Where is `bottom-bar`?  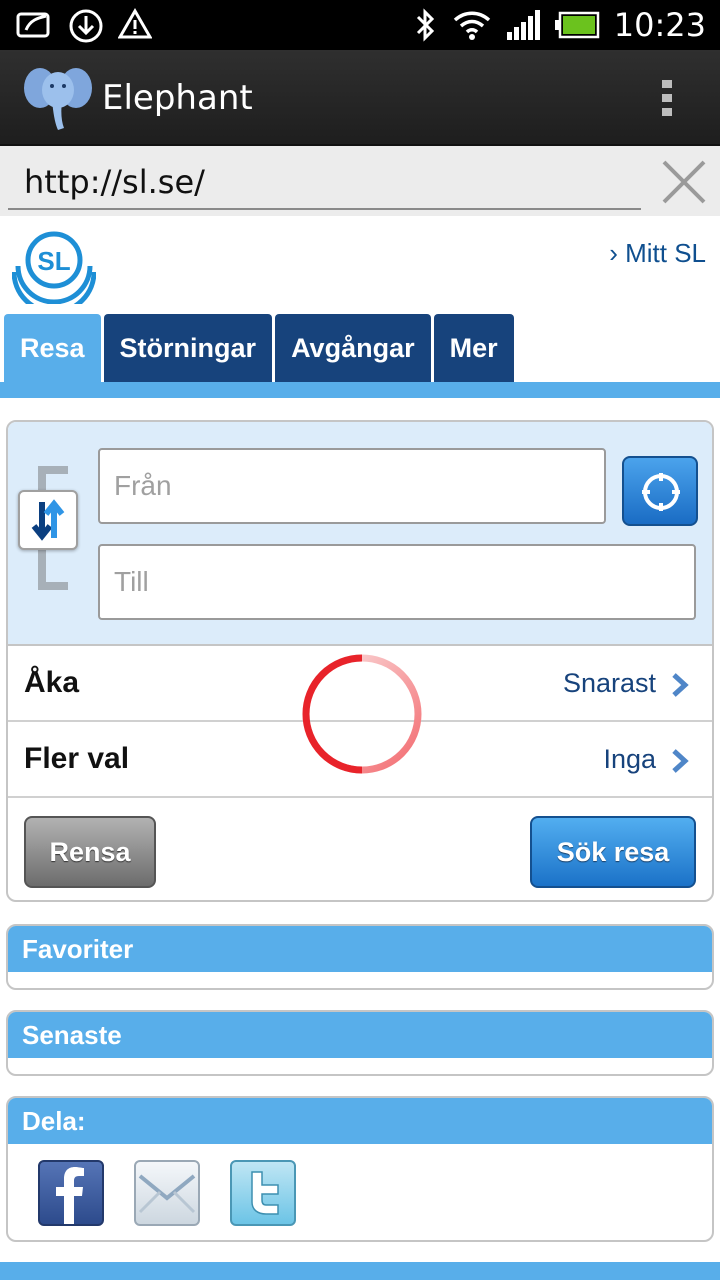
bottom-bar is located at coordinates (360, 1271).